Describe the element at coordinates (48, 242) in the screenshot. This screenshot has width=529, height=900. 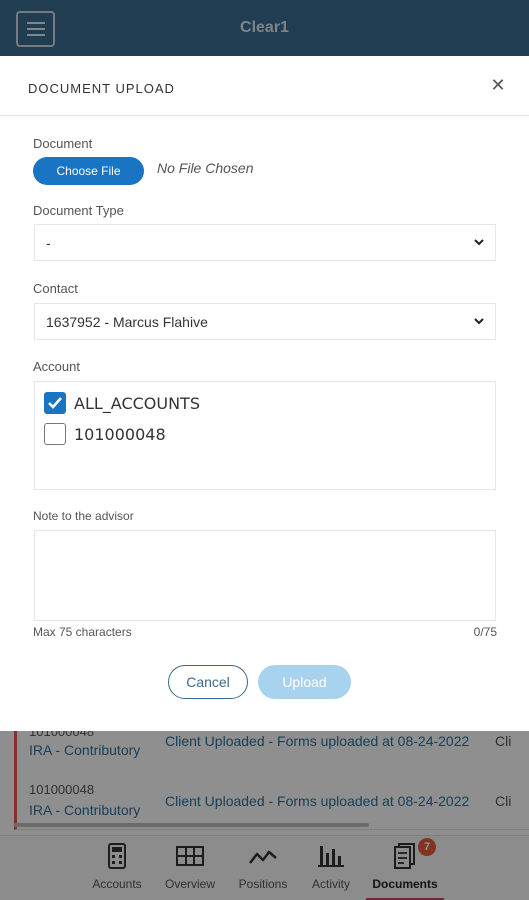
I see `select-value: -` at that location.